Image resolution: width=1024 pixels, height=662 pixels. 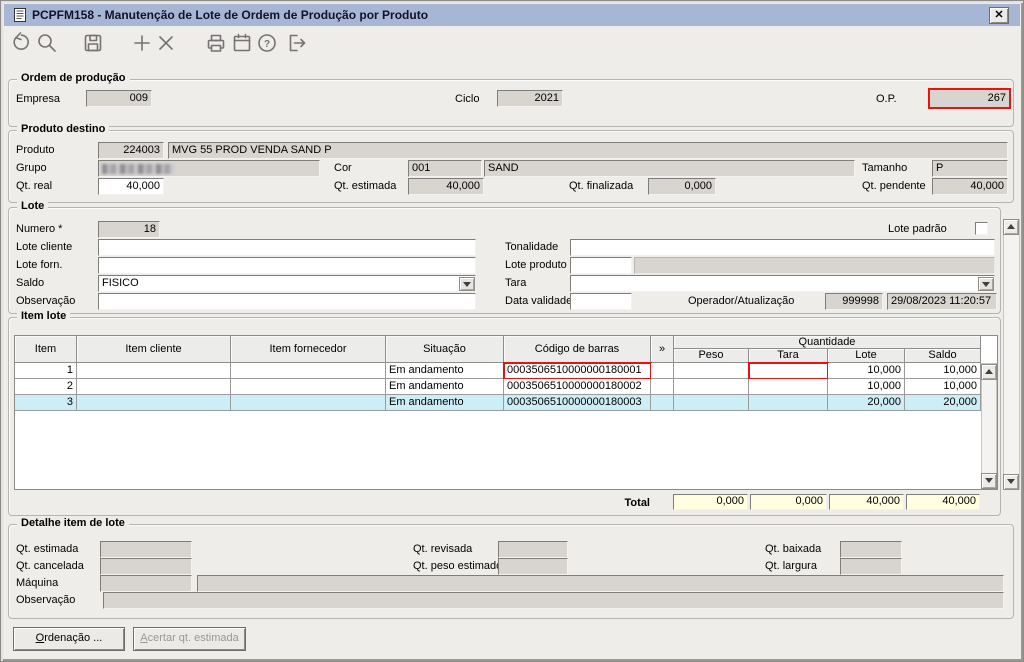 I want to click on close-button: ✕, so click(x=999, y=15).